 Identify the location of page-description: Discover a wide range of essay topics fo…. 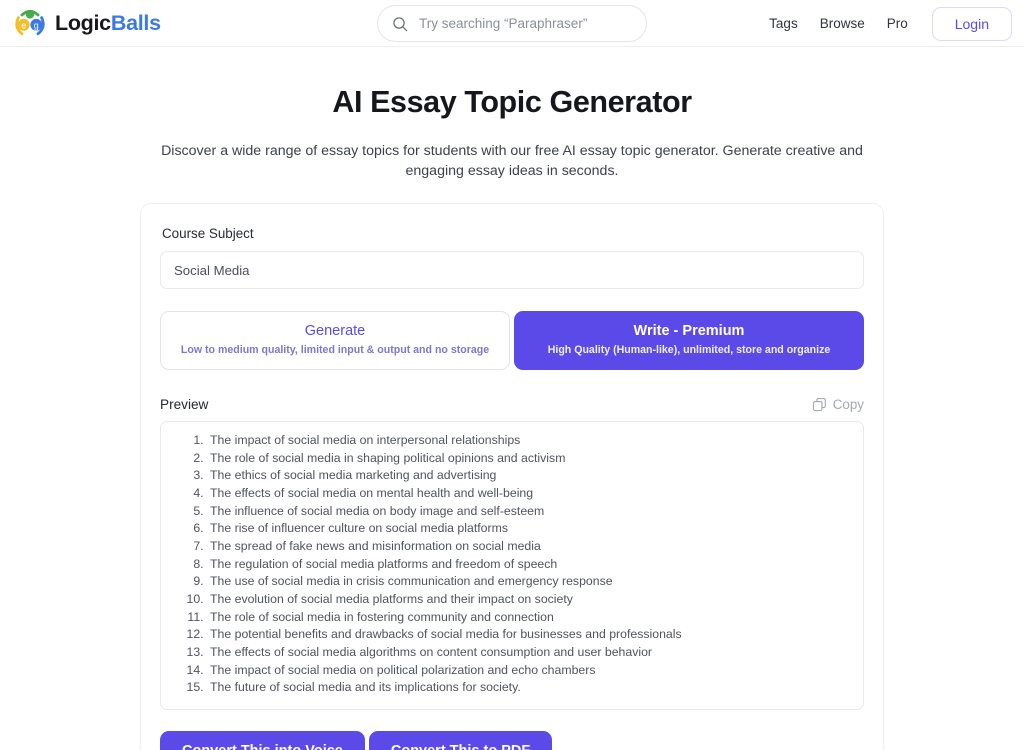
(512, 161).